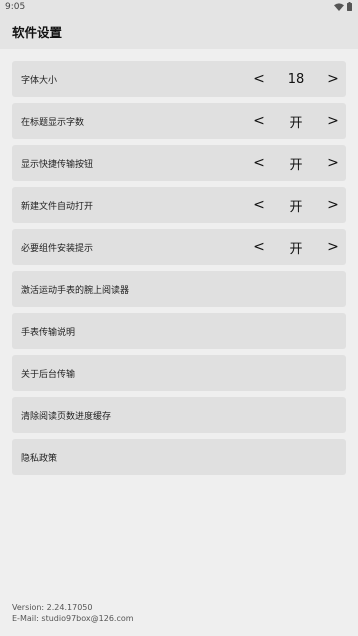 The height and width of the screenshot is (636, 358). Describe the element at coordinates (179, 247) in the screenshot. I see `setting-row-install-prompt: 必要组件安装提示 < 开 >` at that location.